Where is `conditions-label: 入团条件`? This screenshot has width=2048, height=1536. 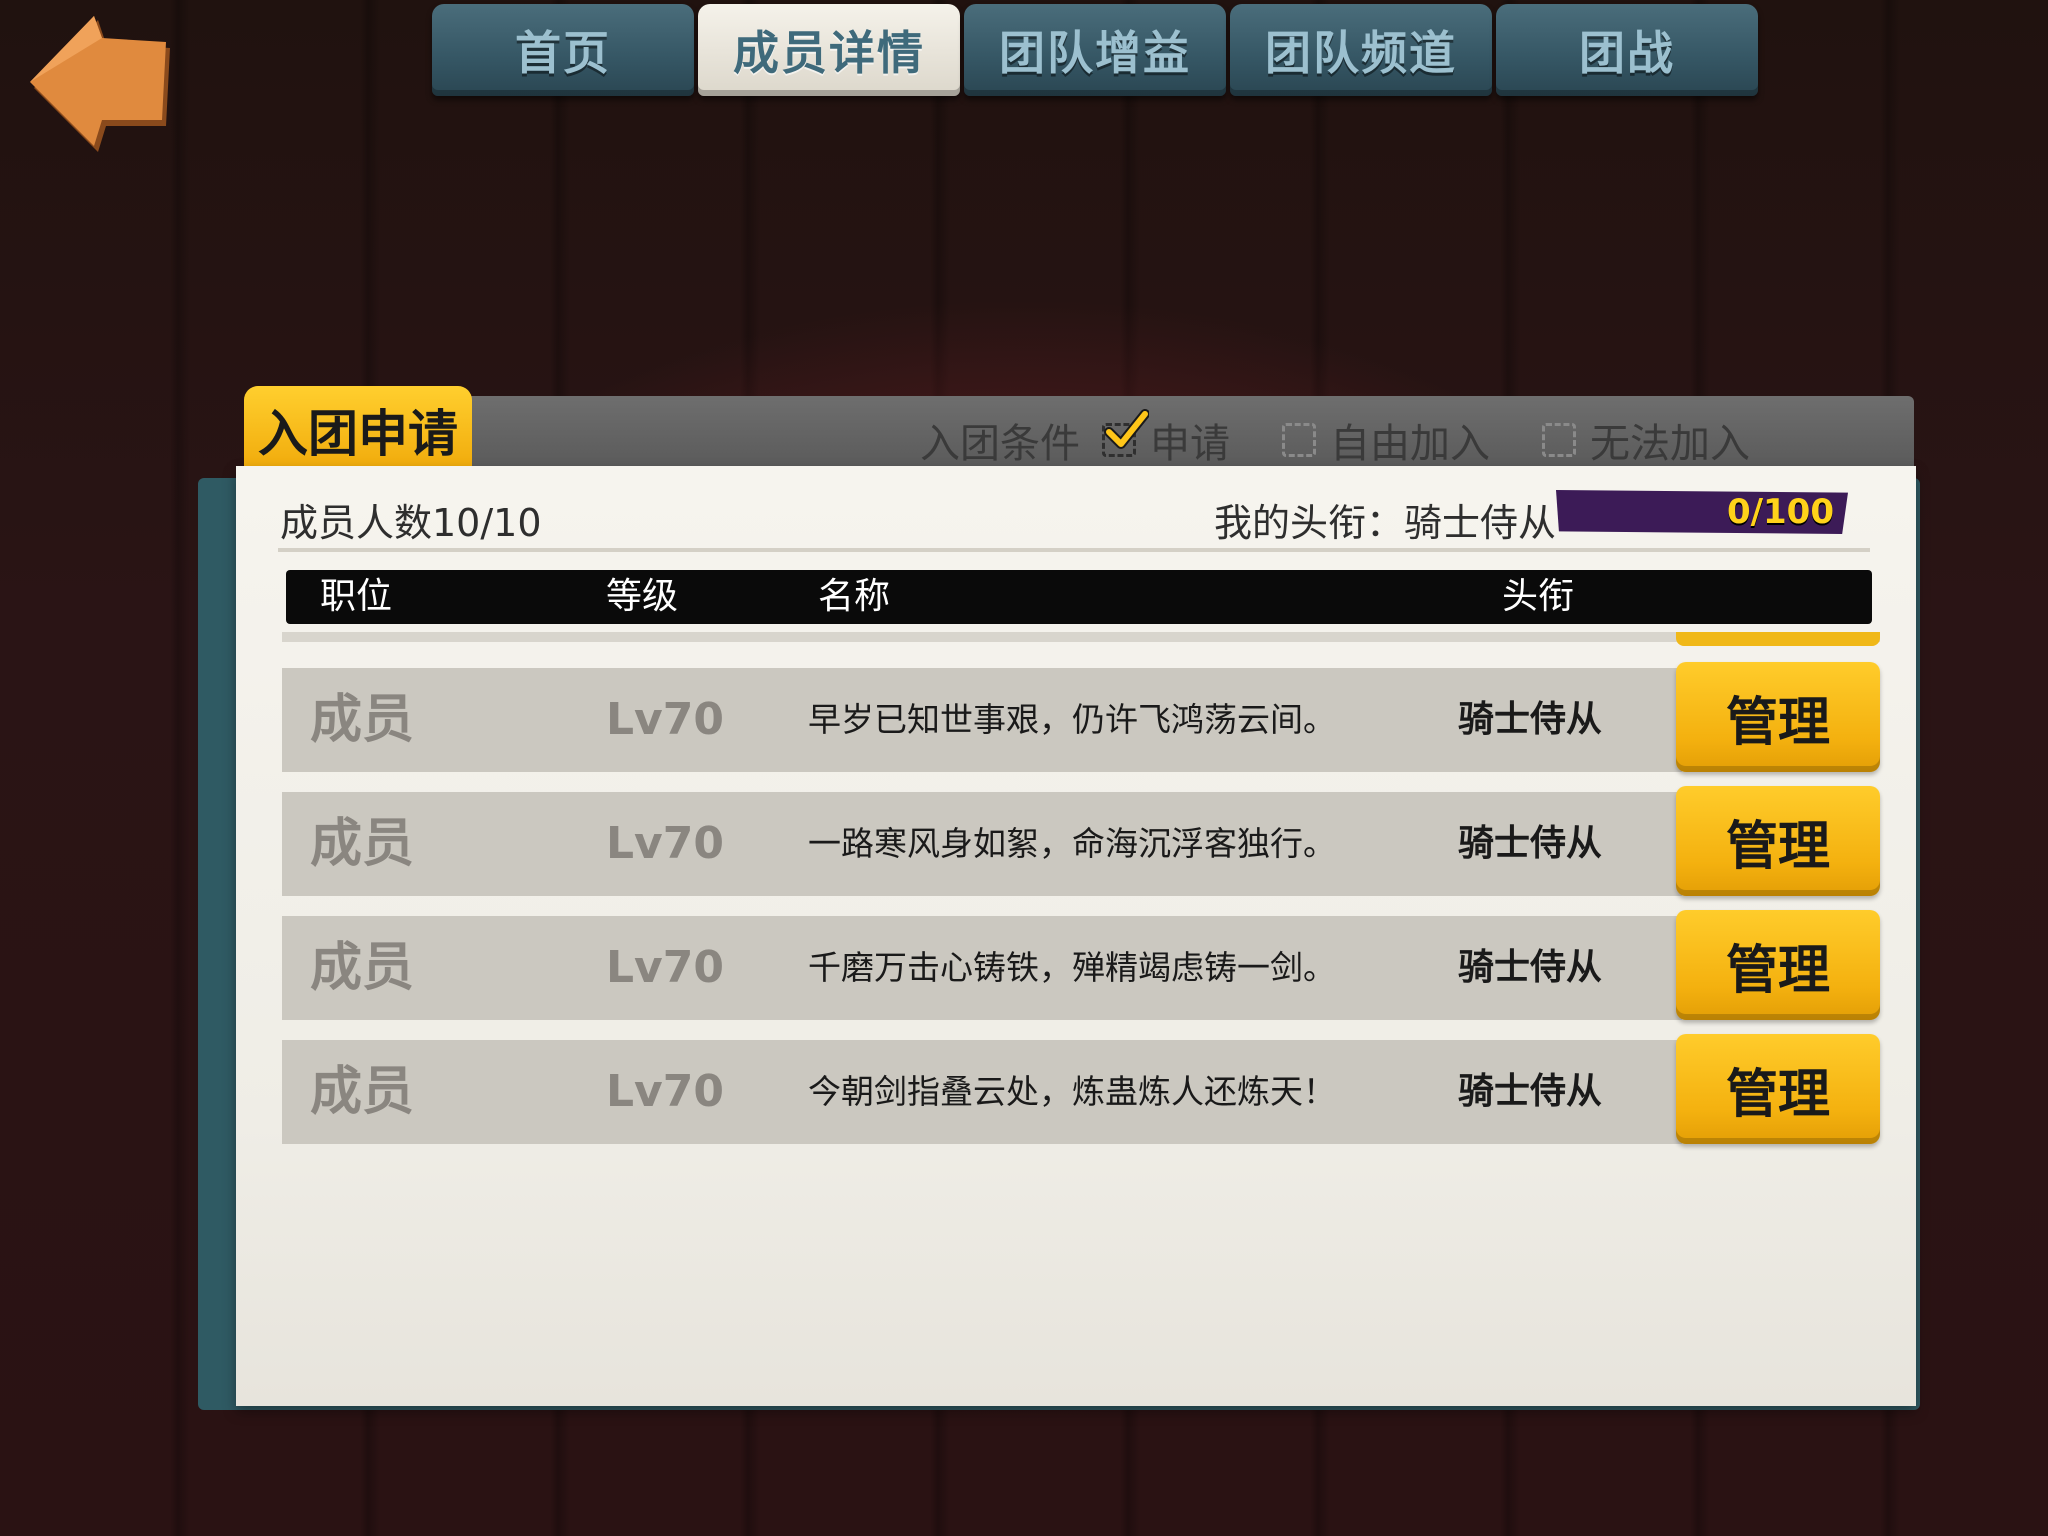
conditions-label: 入团条件 is located at coordinates (1000, 444).